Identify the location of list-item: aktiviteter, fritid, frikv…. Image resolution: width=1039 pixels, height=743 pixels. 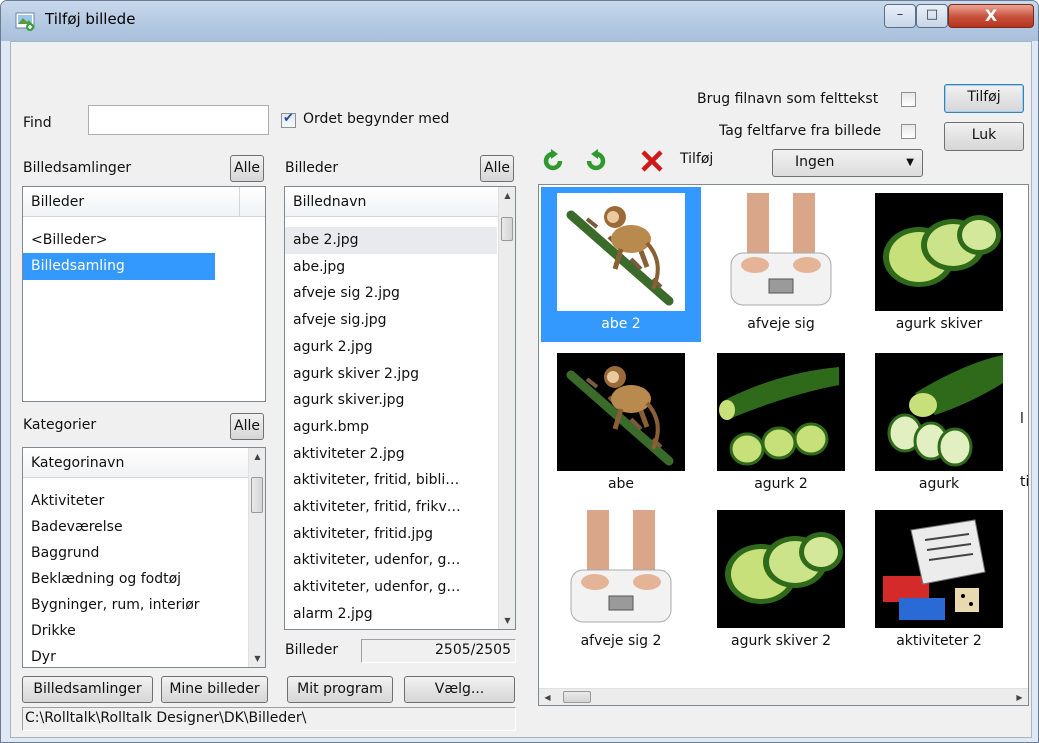
(391, 507).